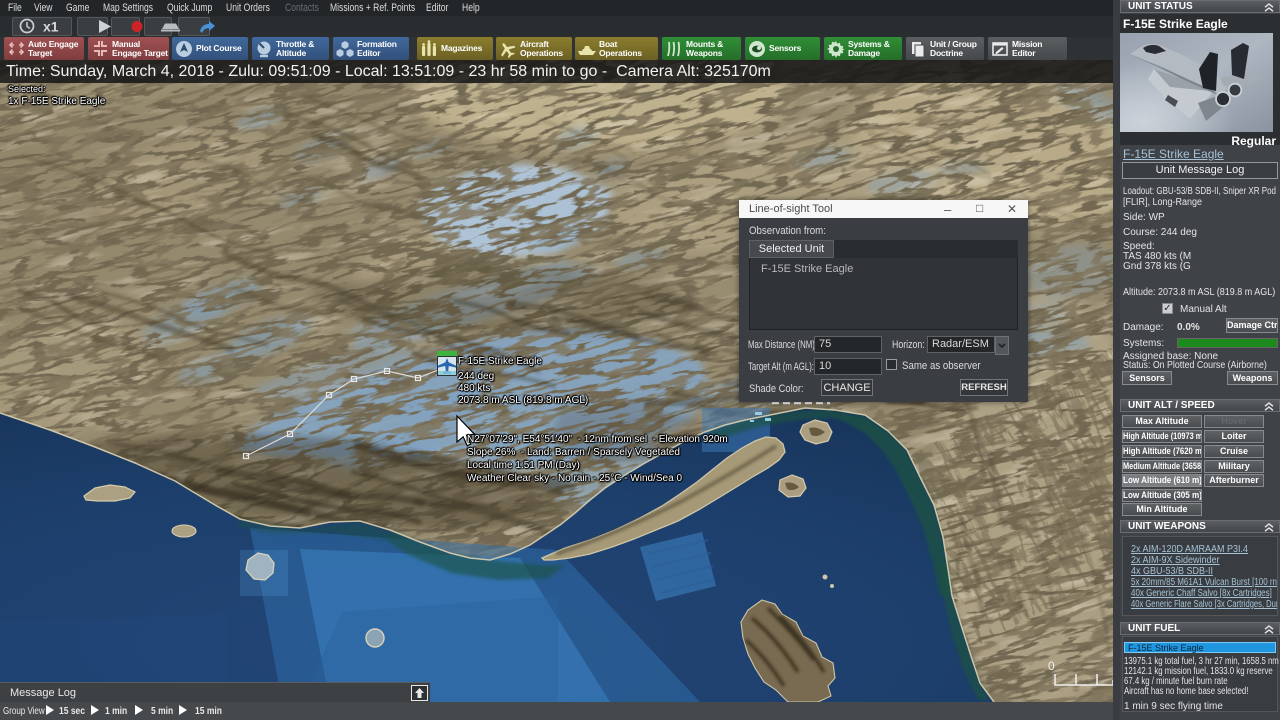 This screenshot has width=1280, height=720. Describe the element at coordinates (1051, 666) in the screenshot. I see `svg-text: 0` at that location.